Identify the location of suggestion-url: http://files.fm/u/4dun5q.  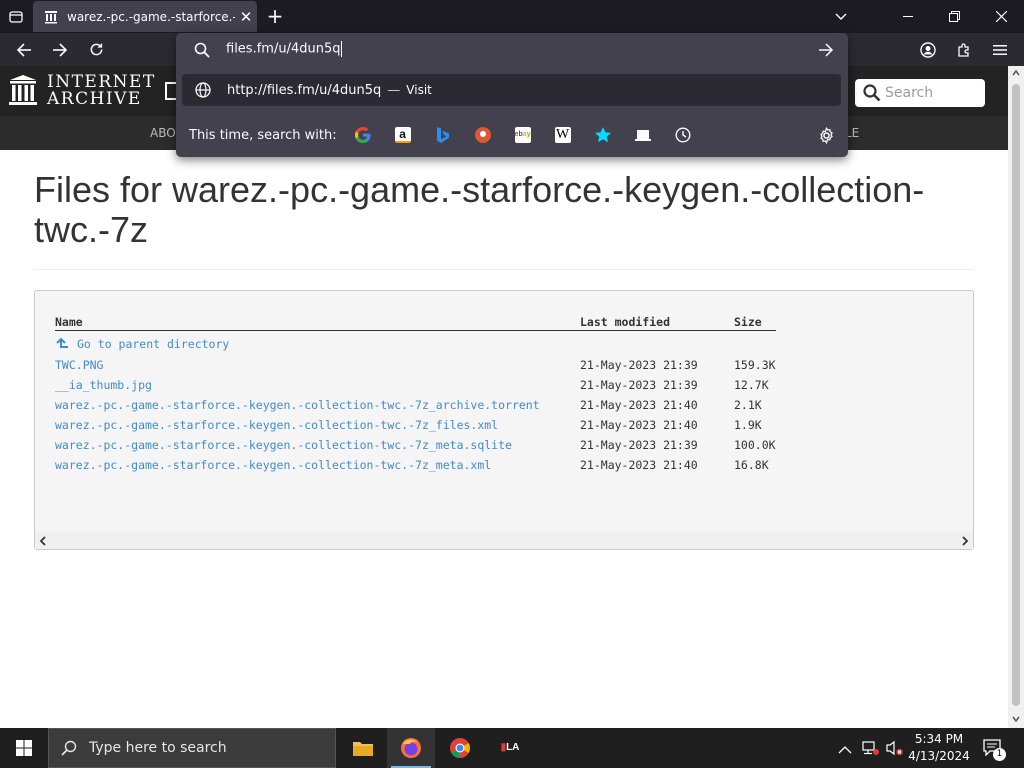
(304, 90).